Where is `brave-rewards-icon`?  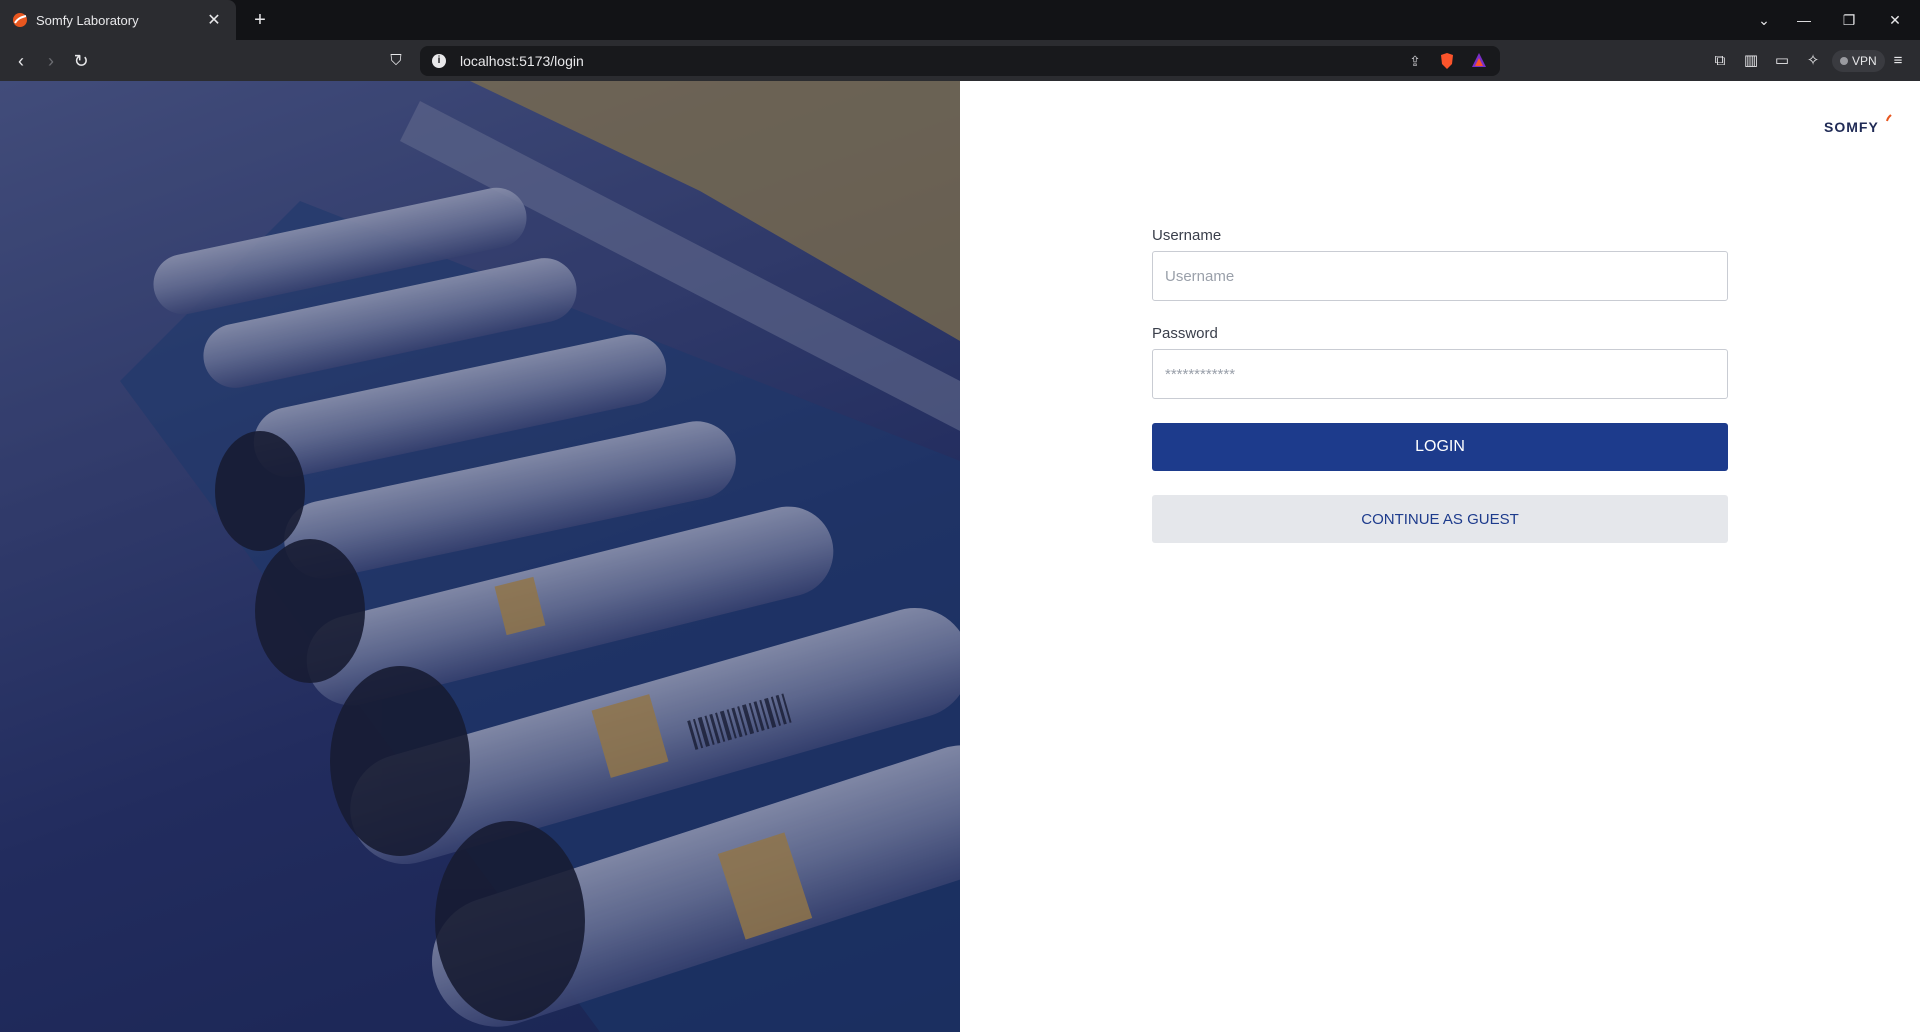
brave-rewards-icon is located at coordinates (1479, 61).